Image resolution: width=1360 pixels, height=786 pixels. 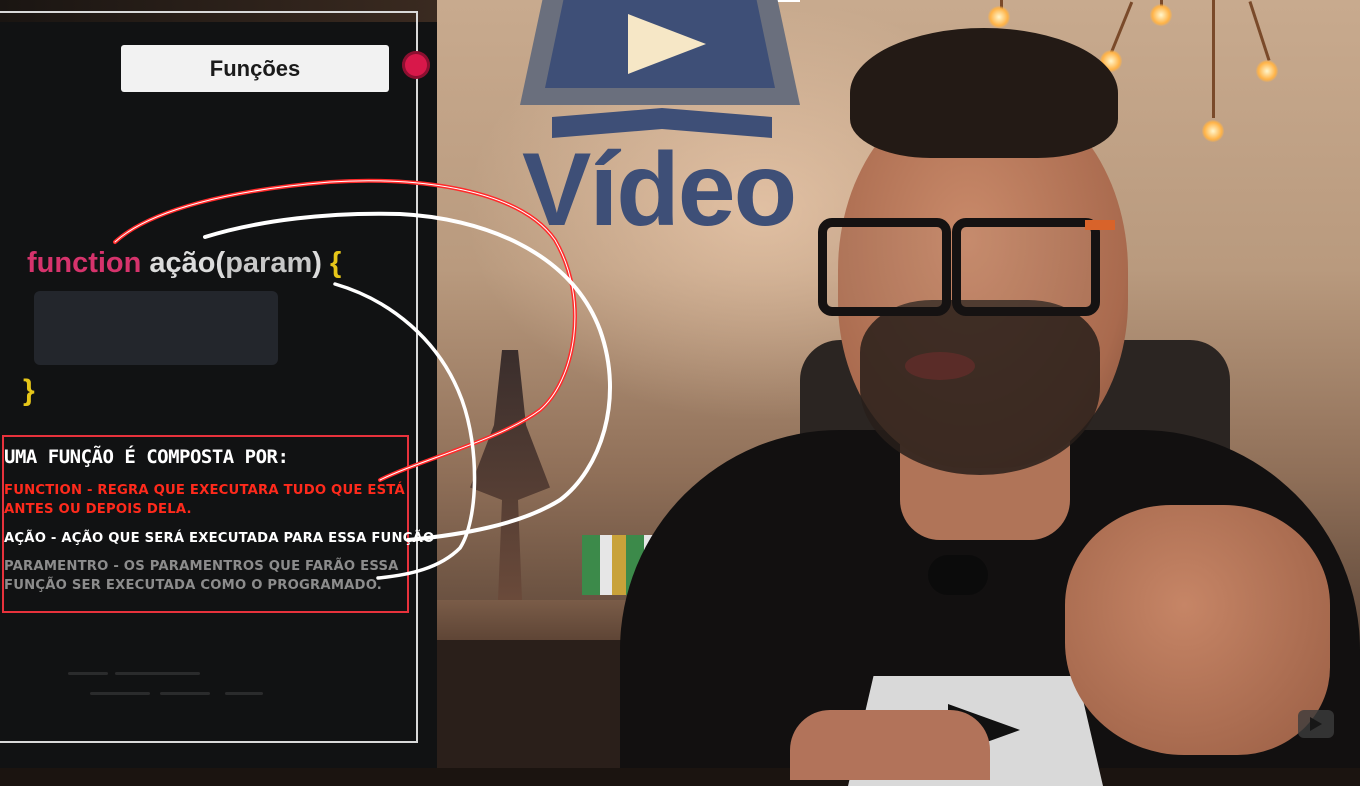 I want to click on code-open-paren: (, so click(x=220, y=263).